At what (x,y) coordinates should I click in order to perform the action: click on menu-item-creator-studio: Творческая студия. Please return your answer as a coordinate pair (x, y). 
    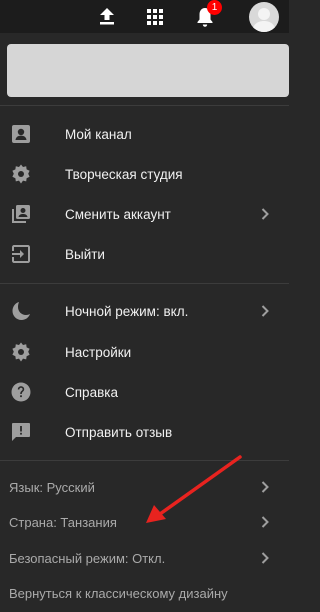
    Looking at the image, I should click on (144, 174).